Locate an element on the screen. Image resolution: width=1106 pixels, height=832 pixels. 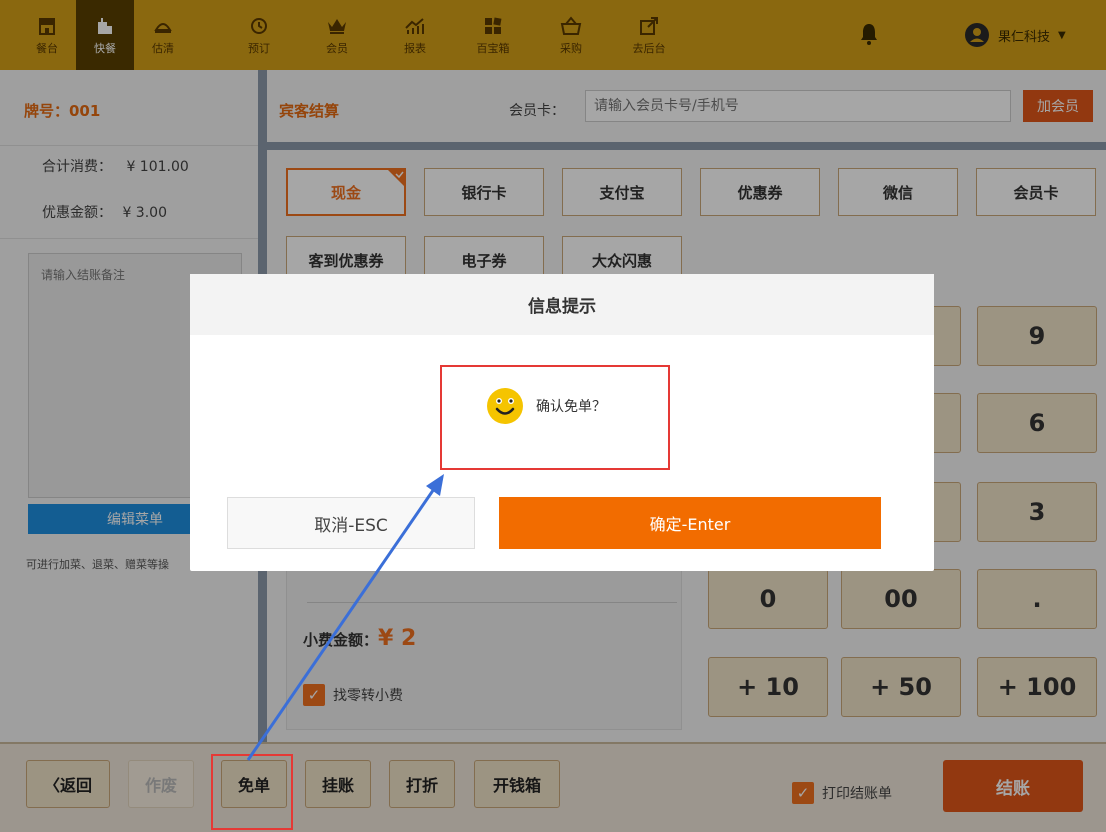
confirm-enter-button: 确定-Enter is located at coordinates (690, 523).